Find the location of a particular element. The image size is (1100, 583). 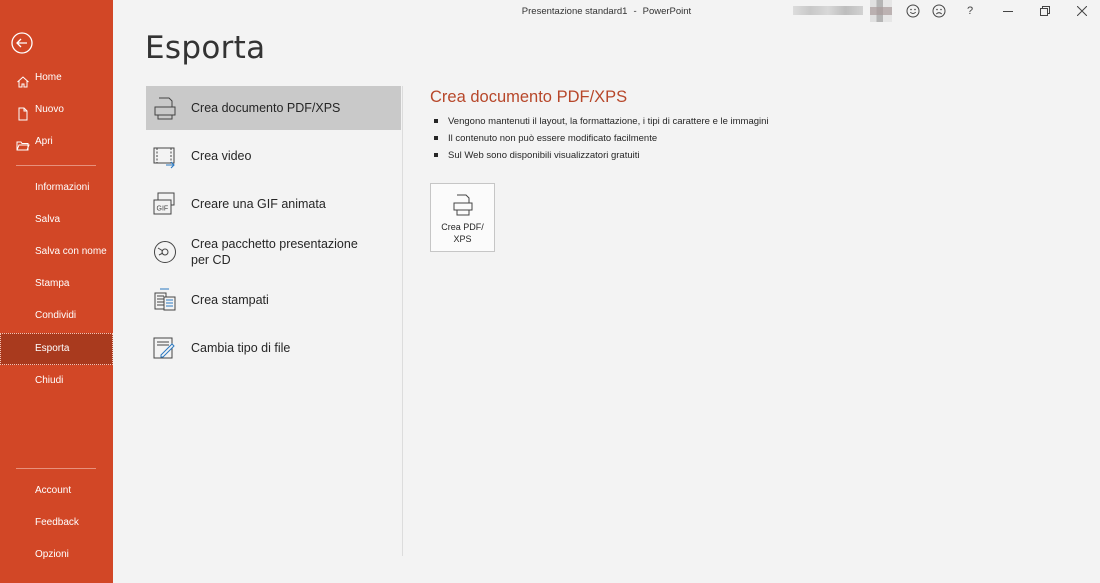

change-file-type-icon is located at coordinates (165, 348).